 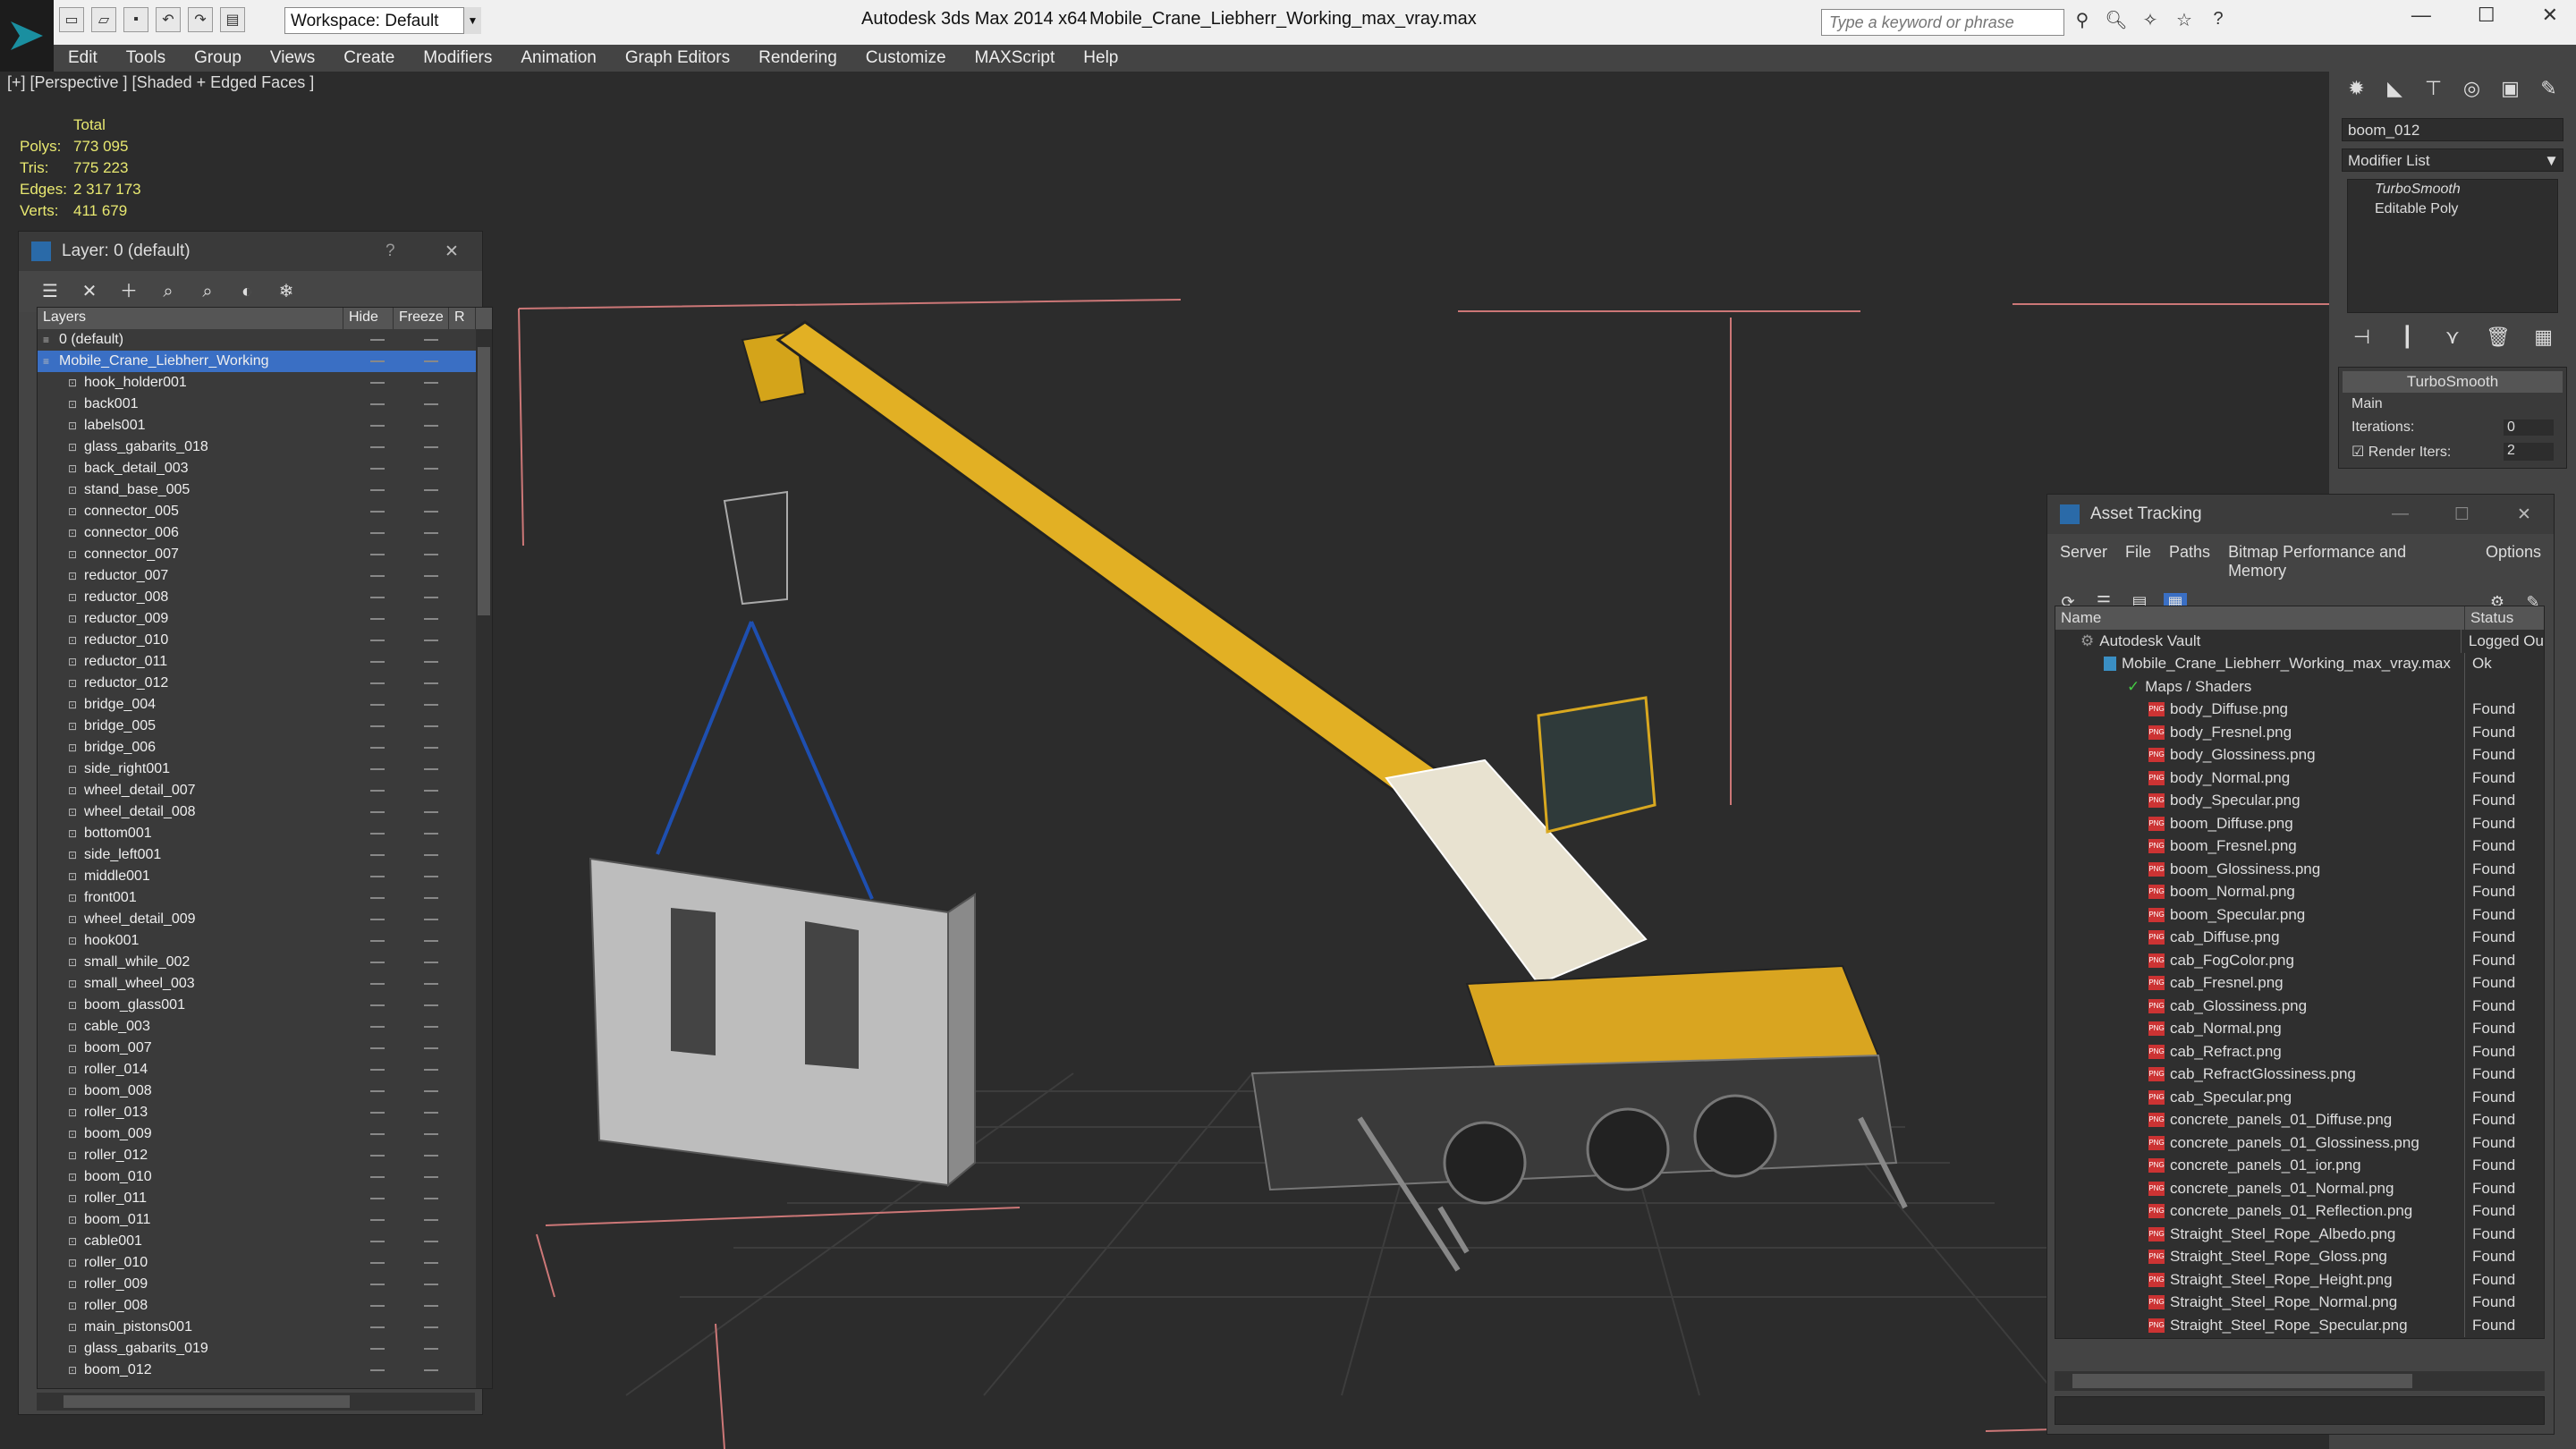 What do you see at coordinates (2433, 91) in the screenshot?
I see `hierarchy-tab-icon: ⊤` at bounding box center [2433, 91].